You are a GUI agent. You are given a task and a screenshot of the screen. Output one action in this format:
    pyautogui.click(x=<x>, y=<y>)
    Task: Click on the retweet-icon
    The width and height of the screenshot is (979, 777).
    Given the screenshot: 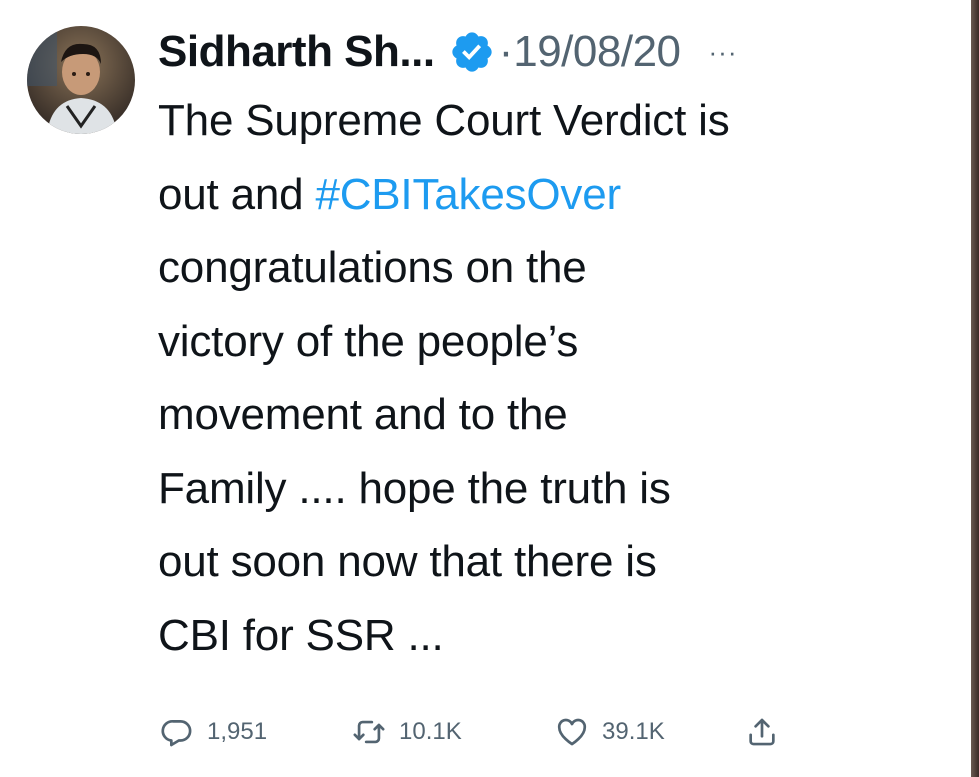 What is the action you would take?
    pyautogui.click(x=369, y=732)
    